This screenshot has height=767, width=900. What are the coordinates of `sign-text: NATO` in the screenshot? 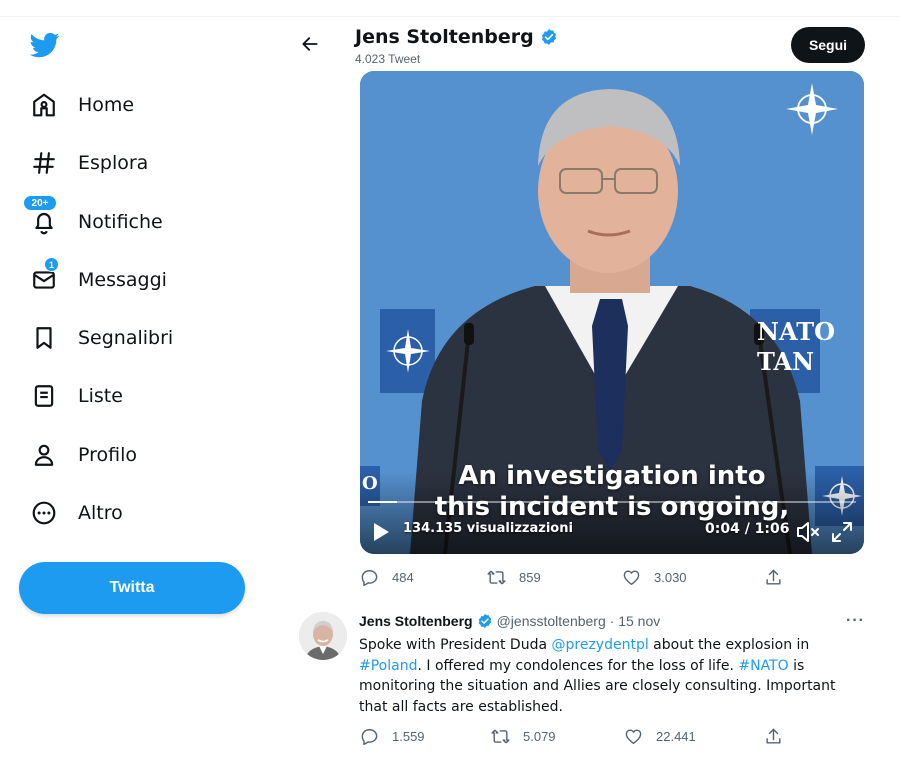 It's located at (796, 331).